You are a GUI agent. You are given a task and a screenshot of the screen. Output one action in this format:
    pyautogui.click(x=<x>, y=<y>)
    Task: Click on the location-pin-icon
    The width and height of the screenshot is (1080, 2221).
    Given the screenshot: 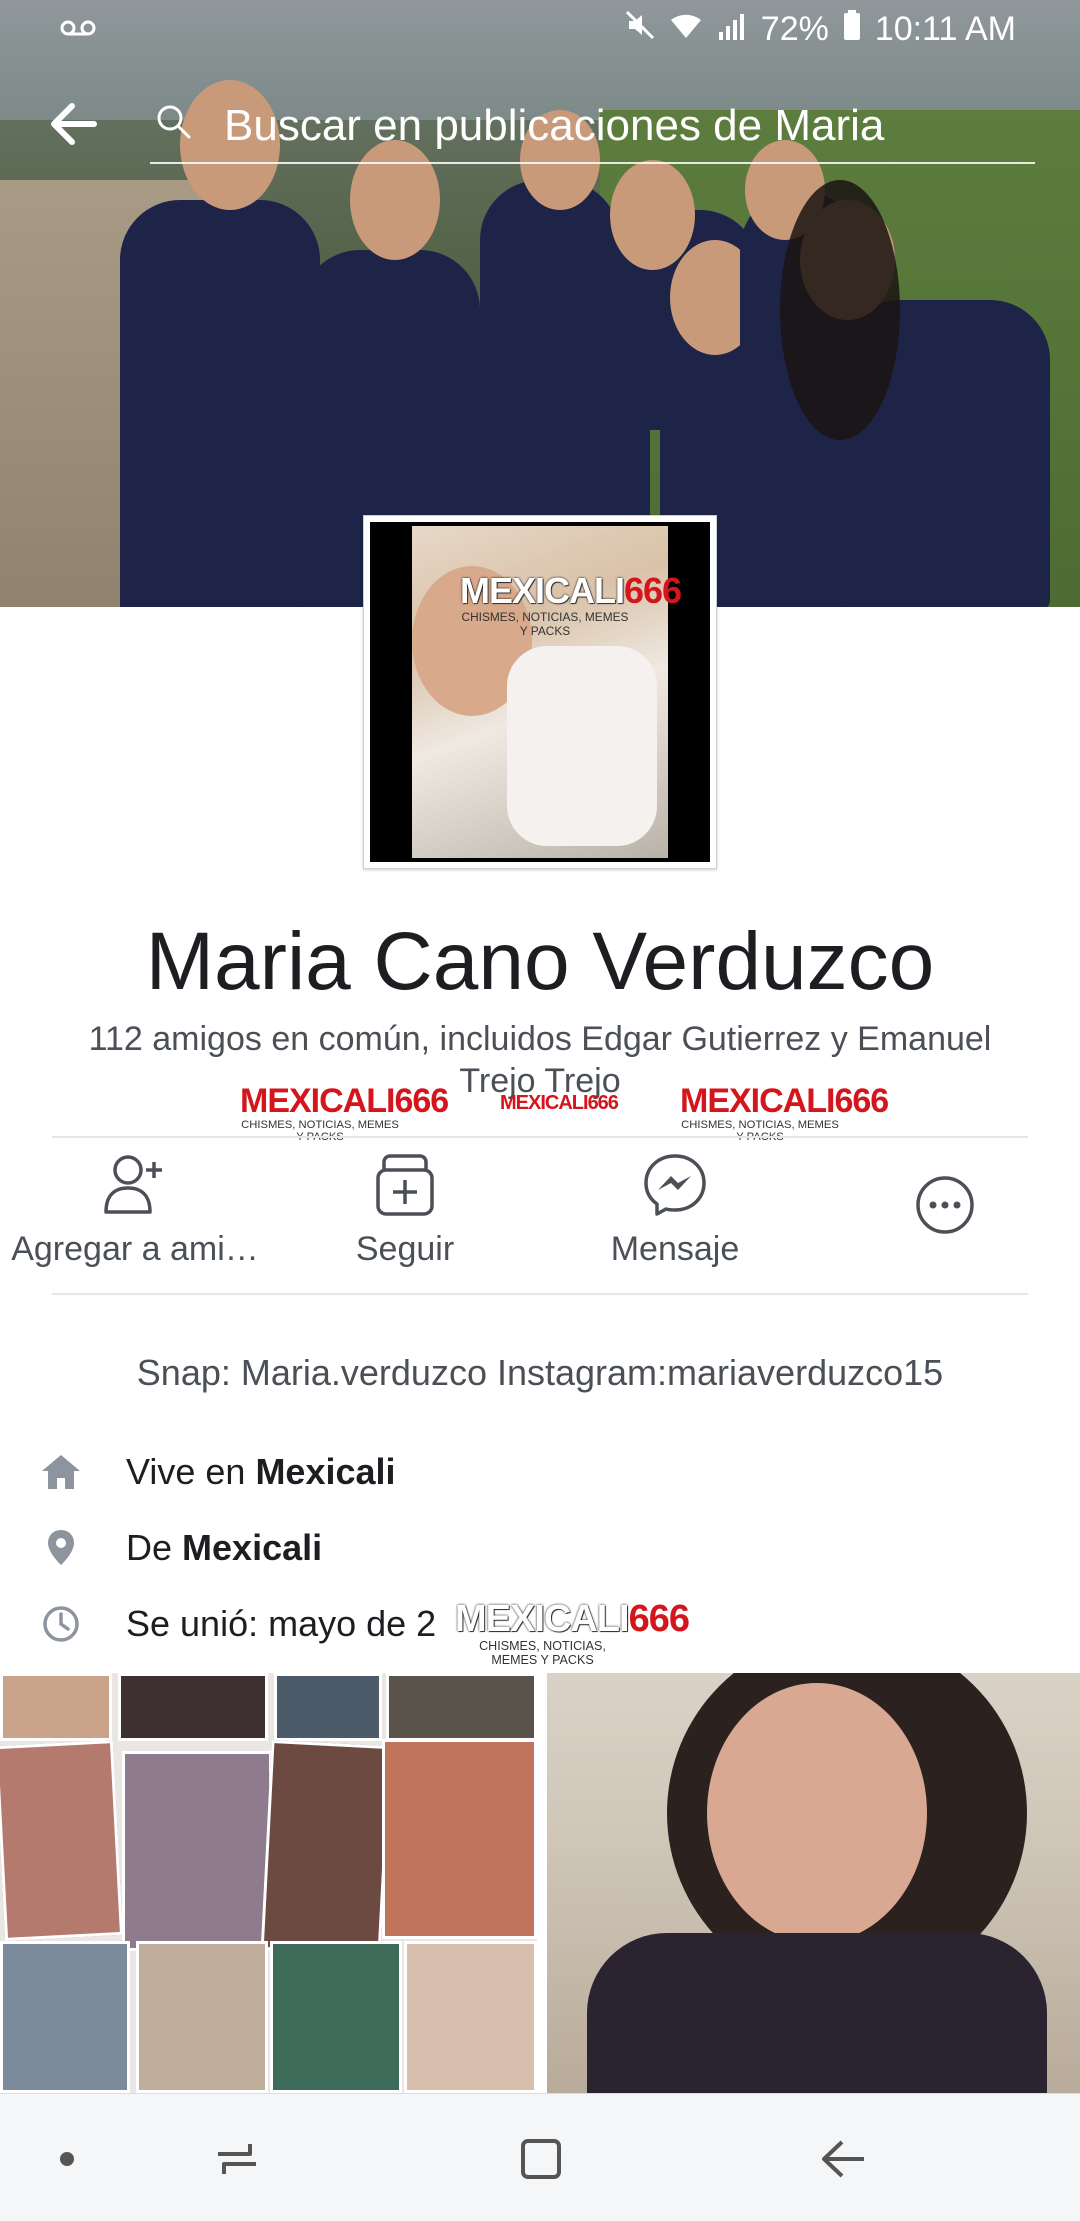 What is the action you would take?
    pyautogui.click(x=63, y=1550)
    